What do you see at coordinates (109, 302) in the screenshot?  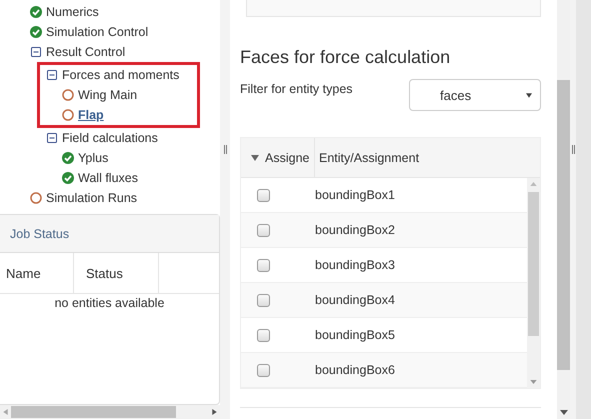 I see `empty-message: no entities available` at bounding box center [109, 302].